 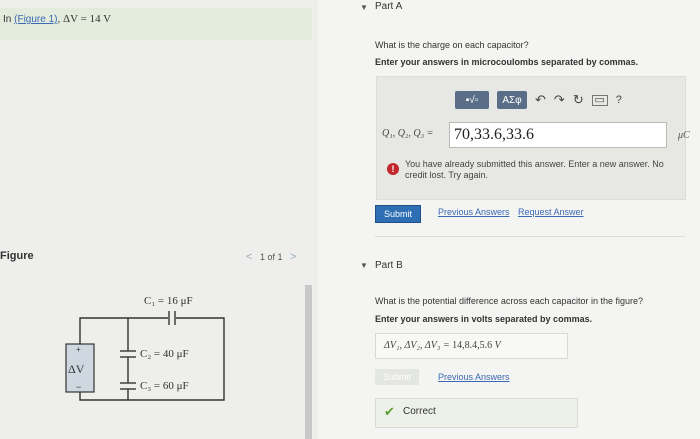 What do you see at coordinates (599, 100) in the screenshot?
I see `keyboard-icon: ▭` at bounding box center [599, 100].